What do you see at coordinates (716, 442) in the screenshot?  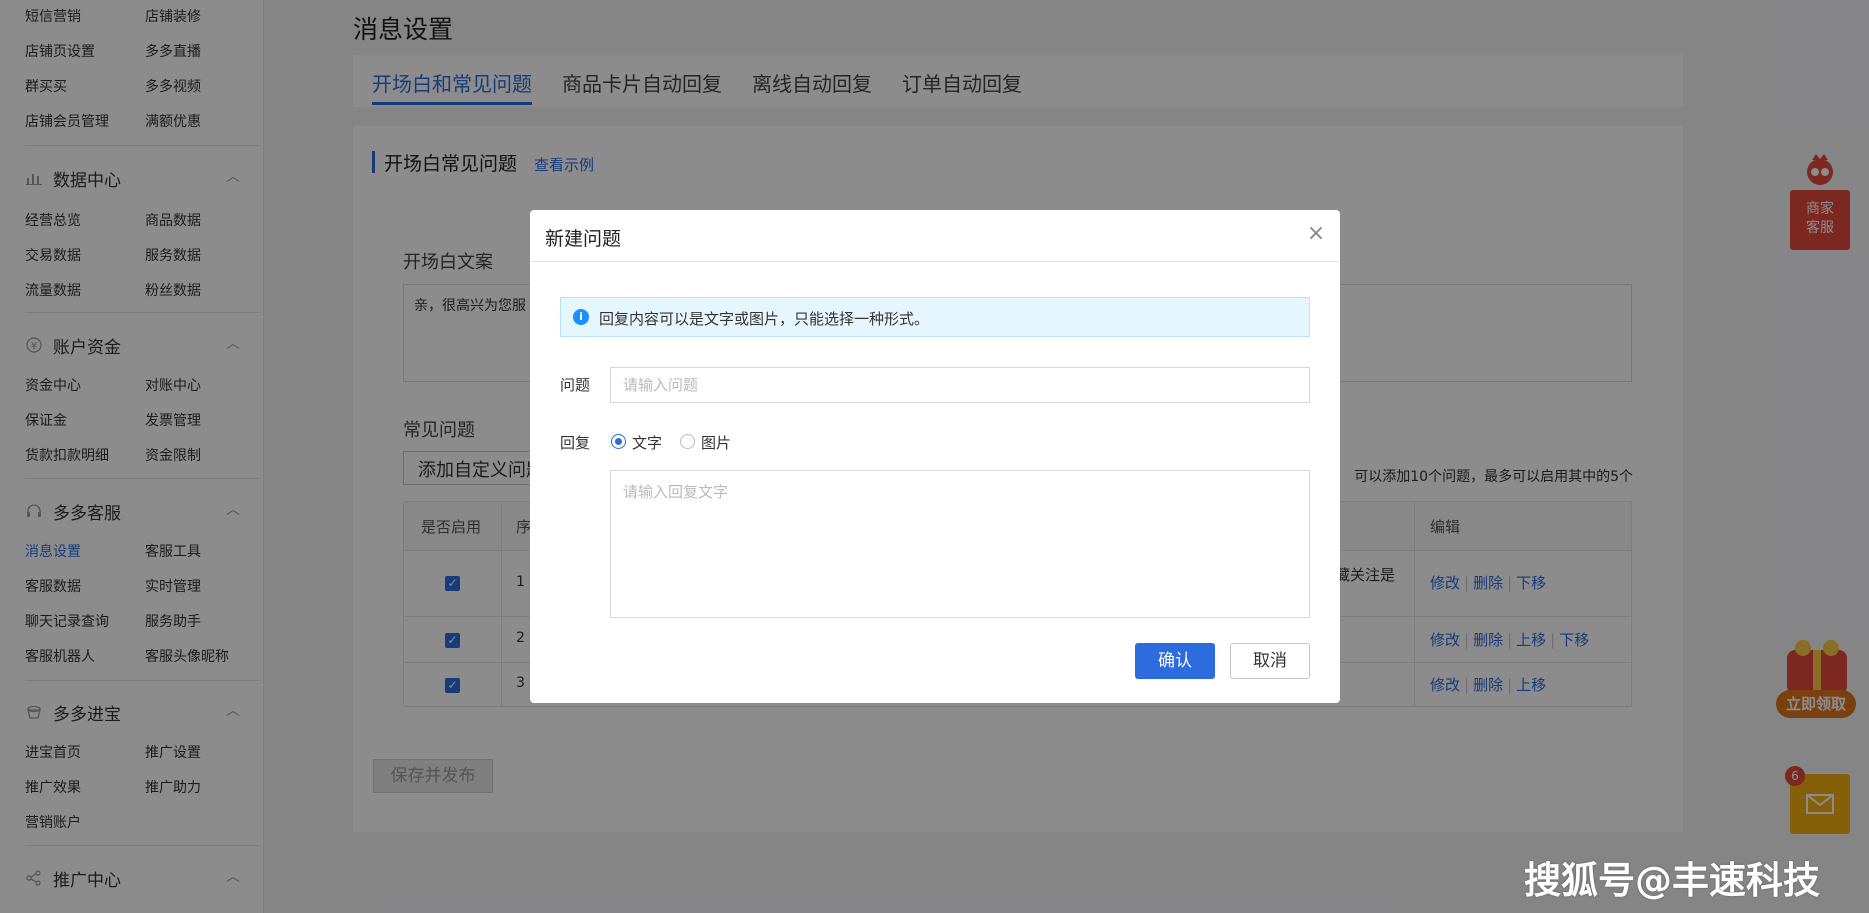 I see `reply-type-image-label: 图片` at bounding box center [716, 442].